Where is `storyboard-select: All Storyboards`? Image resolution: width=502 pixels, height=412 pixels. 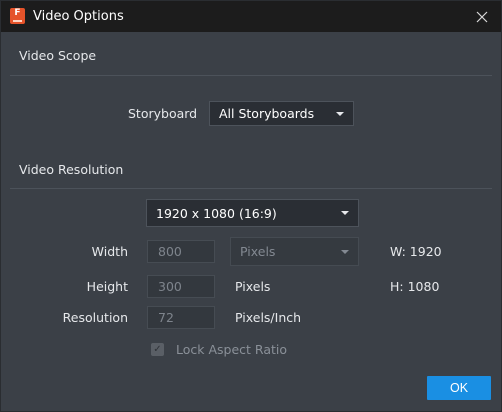
storyboard-select: All Storyboards is located at coordinates (281, 113).